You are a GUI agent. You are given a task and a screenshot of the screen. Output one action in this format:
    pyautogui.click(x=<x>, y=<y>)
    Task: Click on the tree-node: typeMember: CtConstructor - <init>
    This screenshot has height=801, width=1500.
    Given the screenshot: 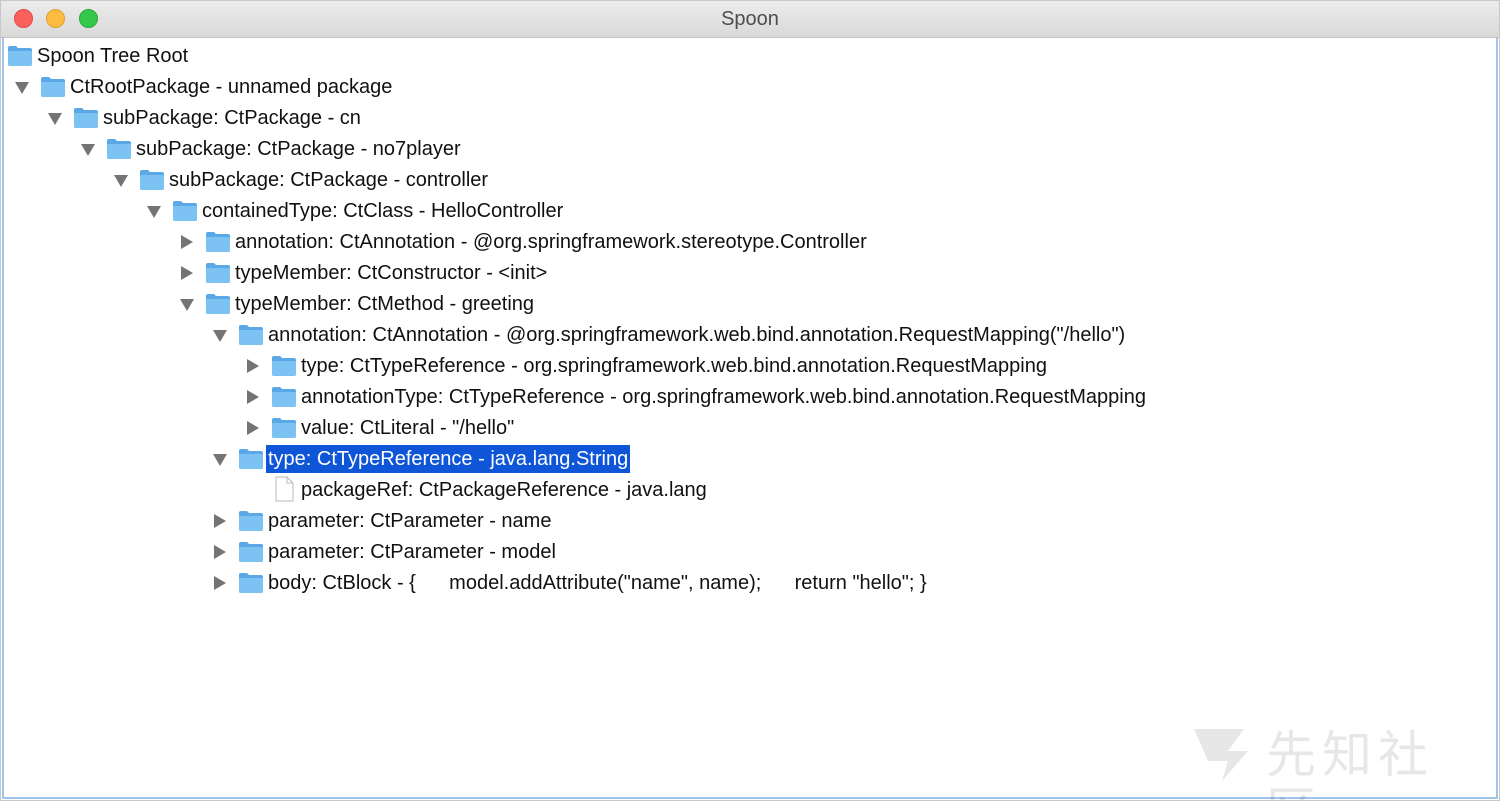 What is the action you would take?
    pyautogui.click(x=749, y=272)
    